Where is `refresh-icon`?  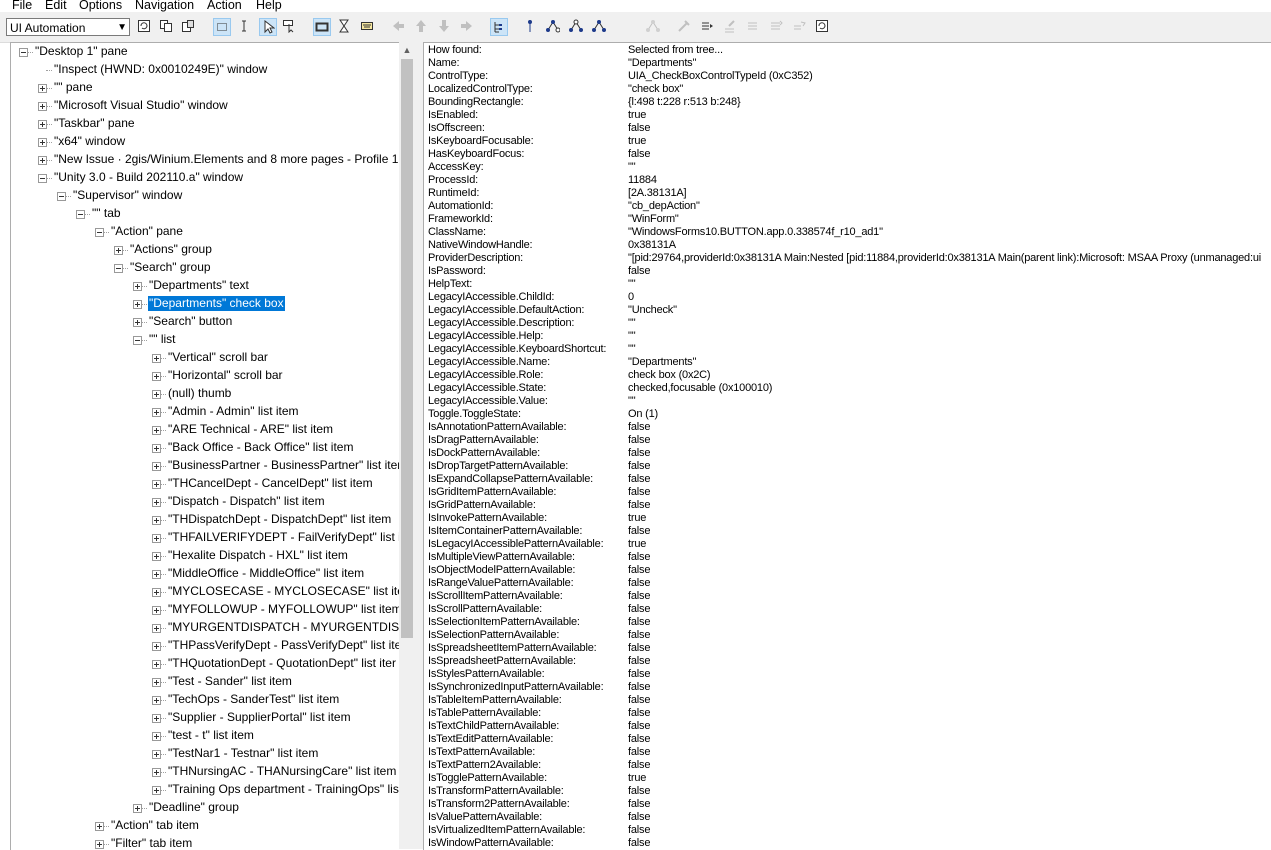 refresh-icon is located at coordinates (145, 27).